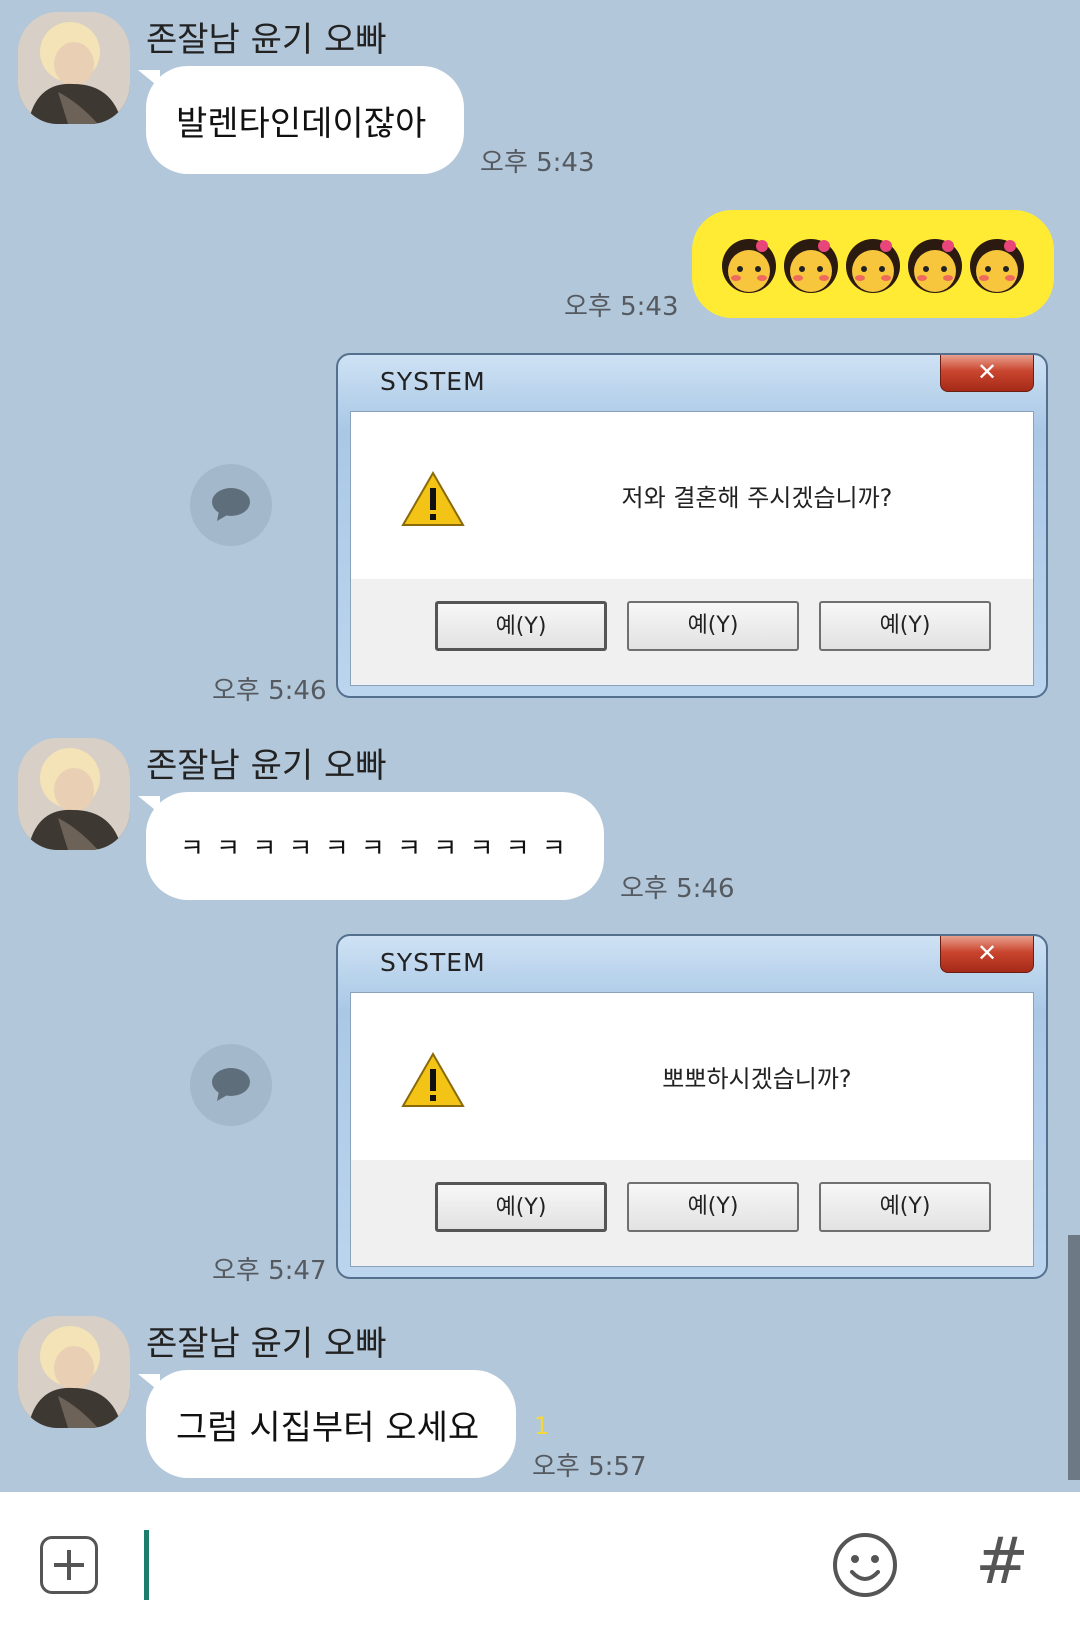  I want to click on dialog-body: 뽀뽀하시겠습니까? 예(Y) 예(Y) 예(Y), so click(692, 1129).